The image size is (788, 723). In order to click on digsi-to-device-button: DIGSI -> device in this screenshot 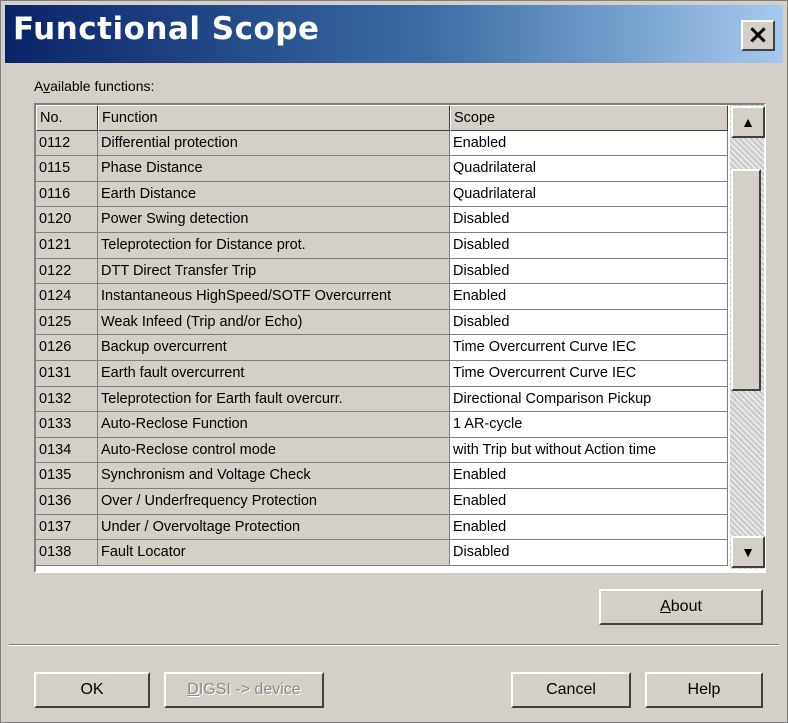, I will do `click(244, 690)`.